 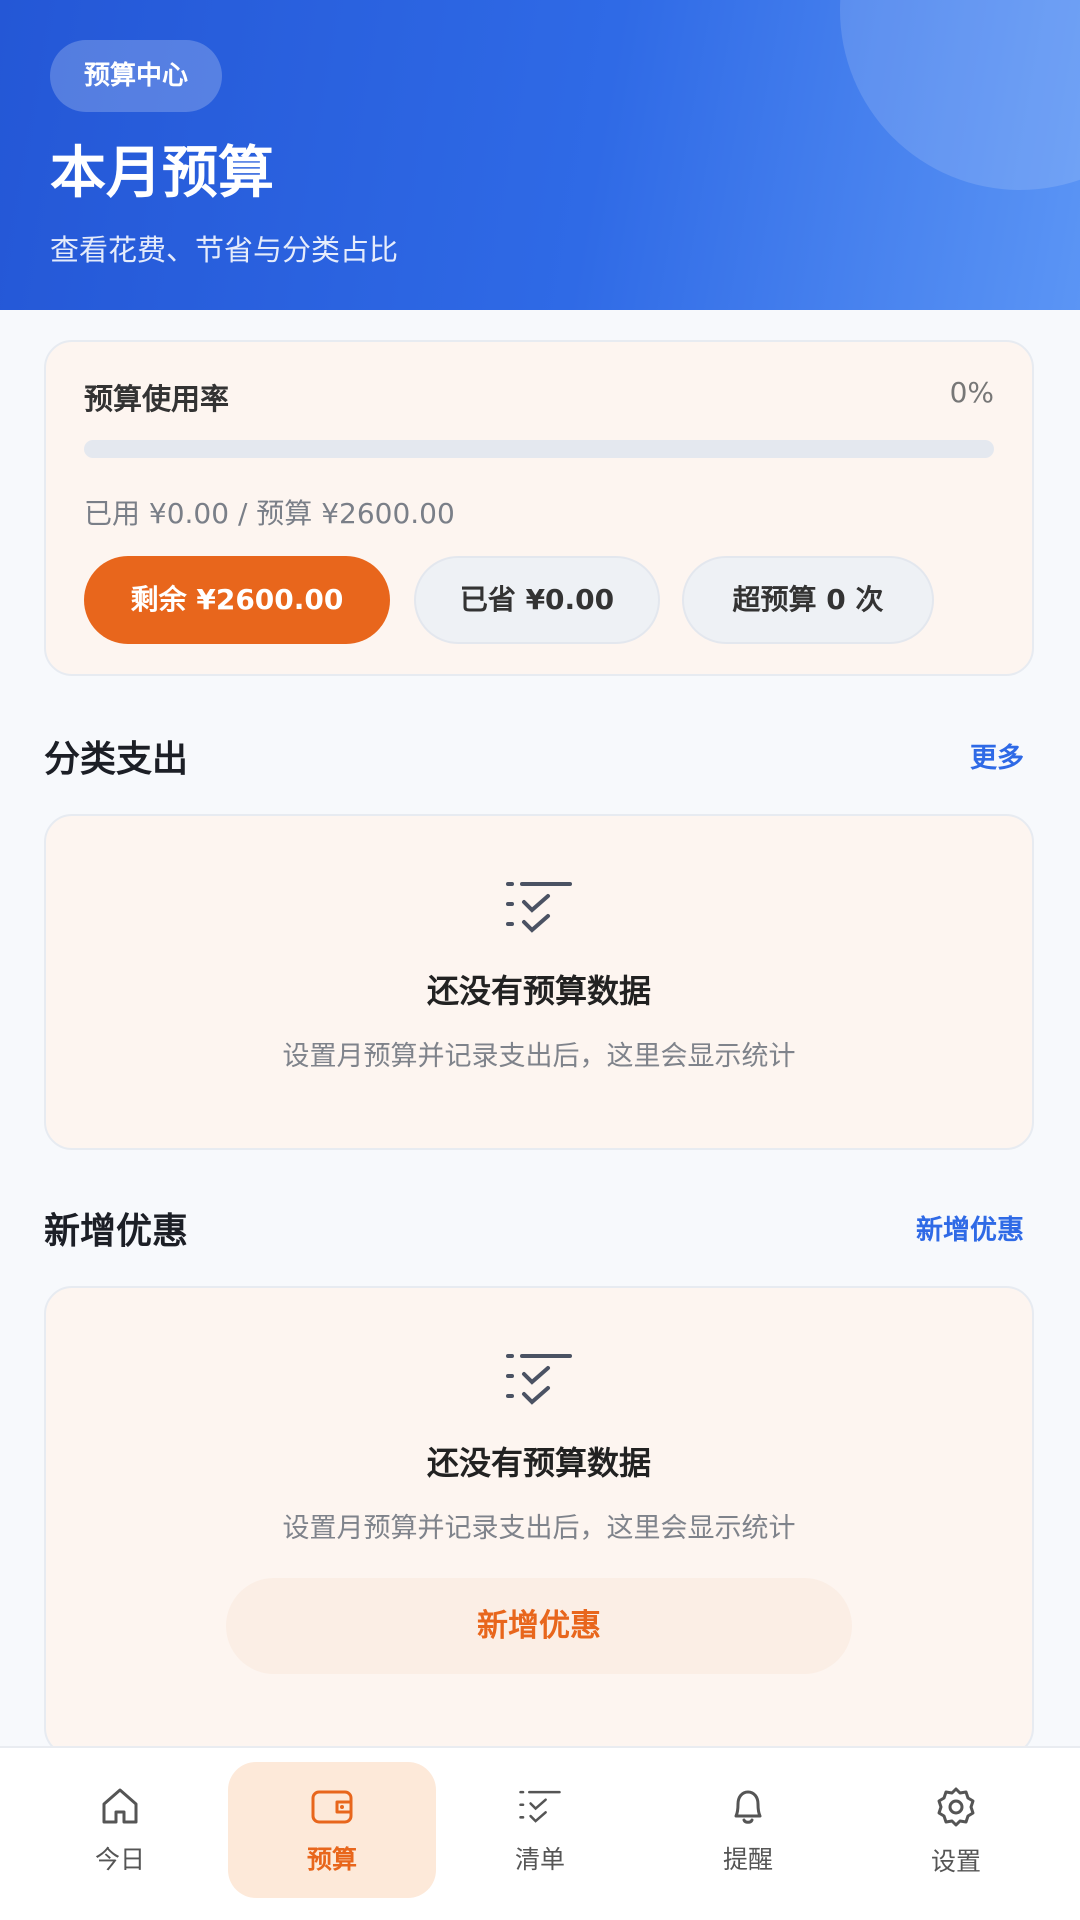 I want to click on usage-progress-bar, so click(x=539, y=449).